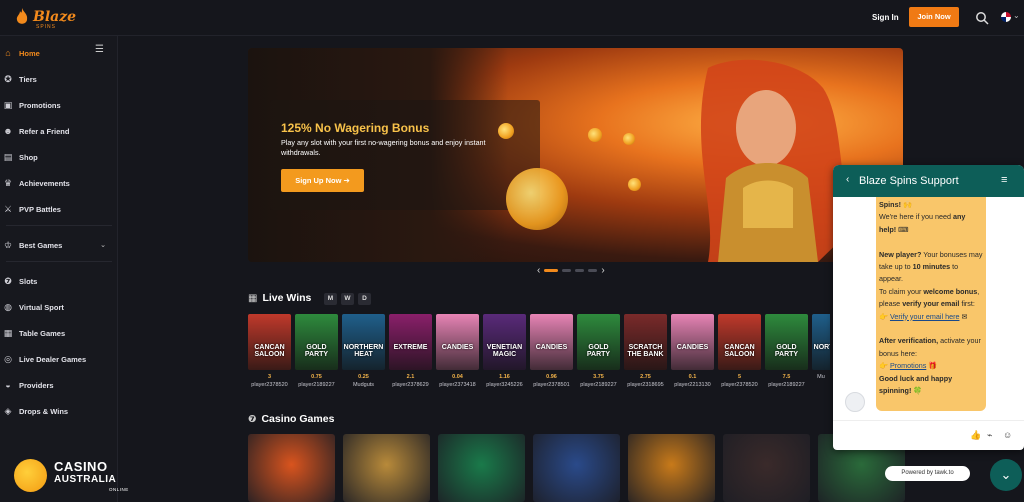 The width and height of the screenshot is (1024, 502). Describe the element at coordinates (55, 17) in the screenshot. I see `brand-name: Blaze` at that location.